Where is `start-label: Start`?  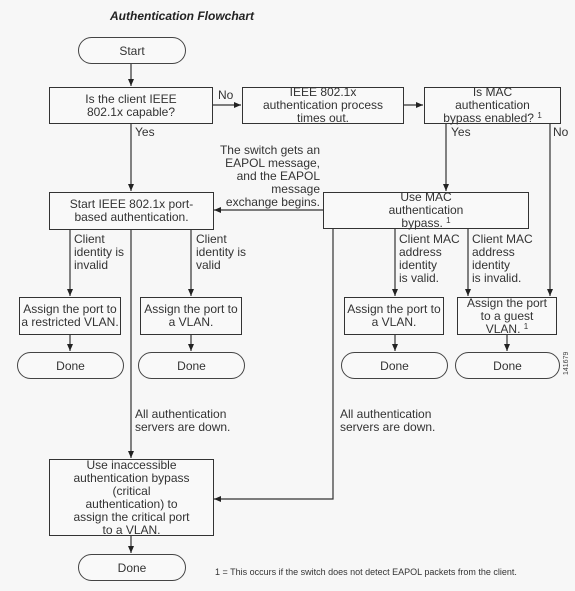
start-label: Start is located at coordinates (132, 50).